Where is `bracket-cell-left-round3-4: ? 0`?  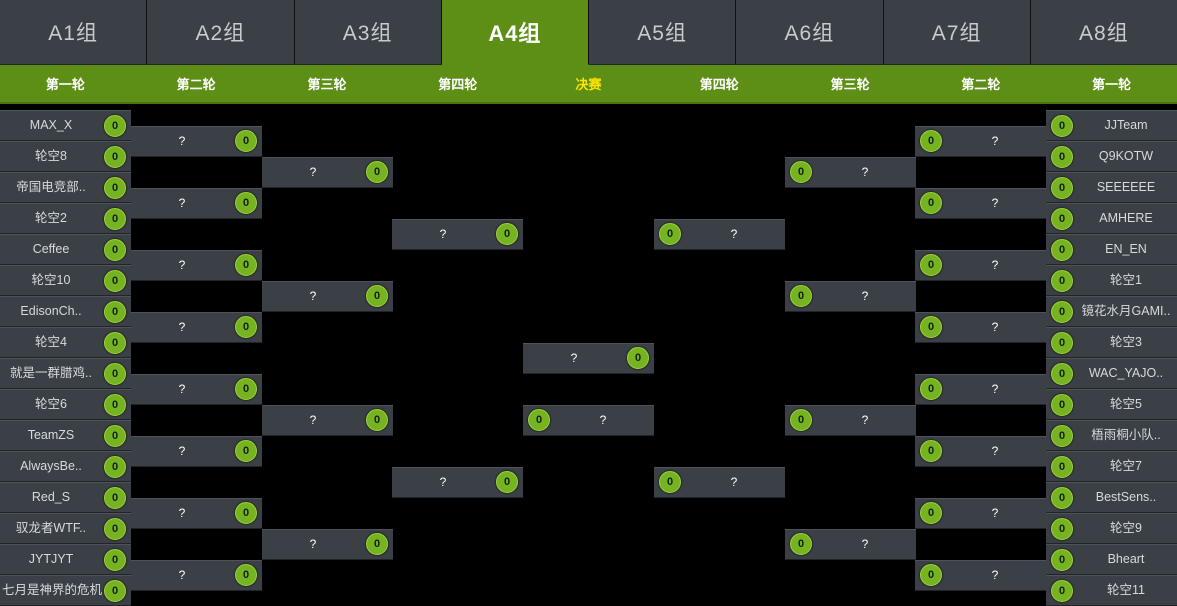
bracket-cell-left-round3-4: ? 0 is located at coordinates (327, 544).